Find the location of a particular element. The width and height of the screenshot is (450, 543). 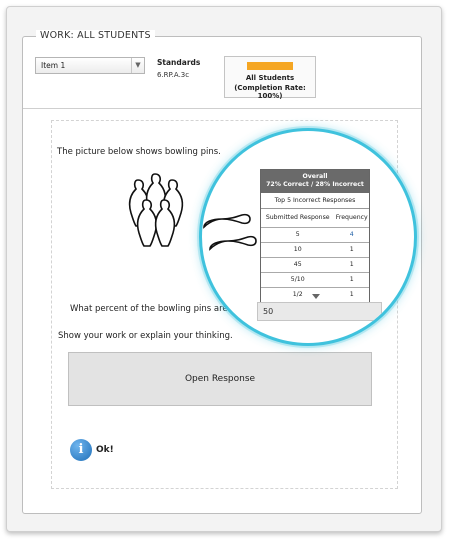

item-select-value: Item 1 is located at coordinates (53, 65).